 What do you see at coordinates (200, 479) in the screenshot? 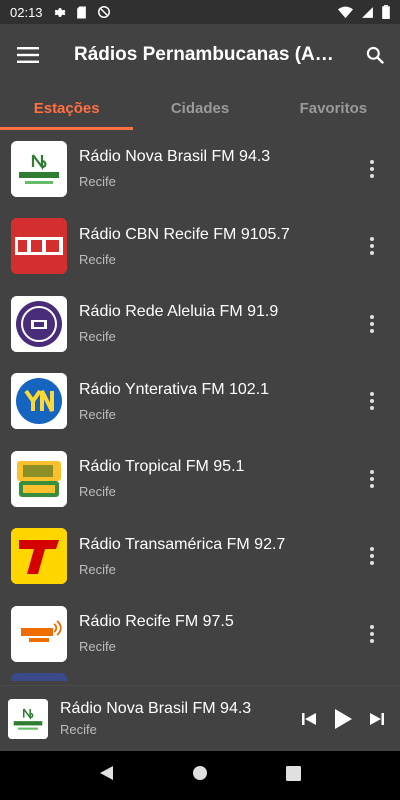
I see `station-row: Rádio Tropical FM 95.1 Recife` at bounding box center [200, 479].